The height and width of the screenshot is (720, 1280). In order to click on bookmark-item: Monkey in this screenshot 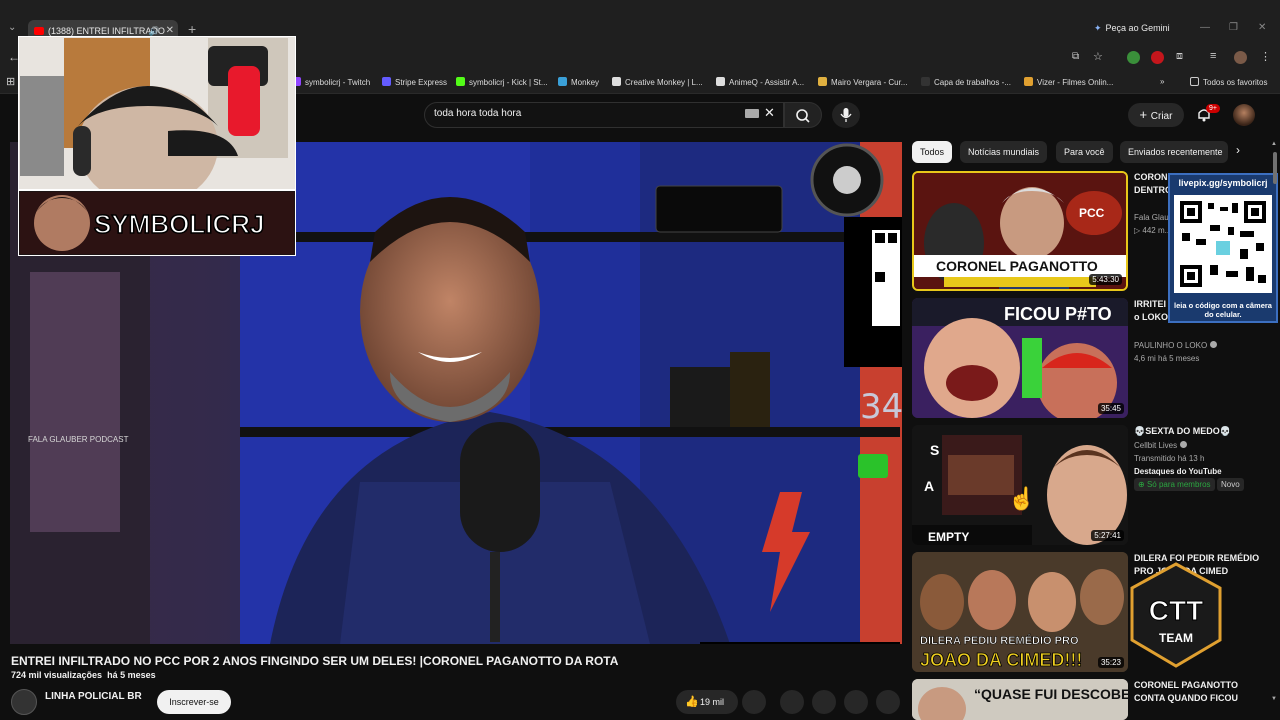, I will do `click(578, 82)`.